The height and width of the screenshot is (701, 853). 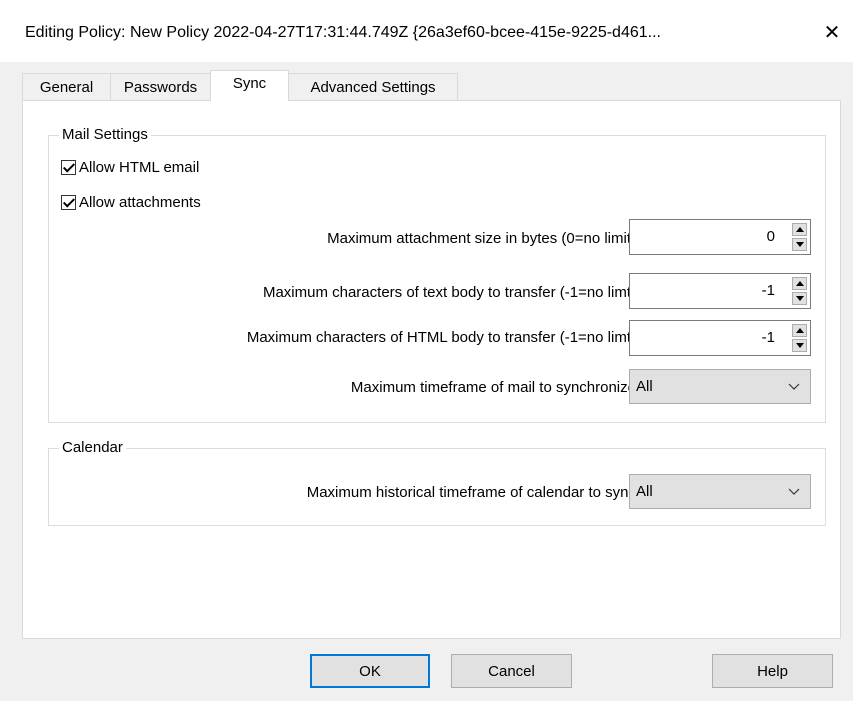 I want to click on max-mail-timeframe-value: All, so click(x=644, y=386).